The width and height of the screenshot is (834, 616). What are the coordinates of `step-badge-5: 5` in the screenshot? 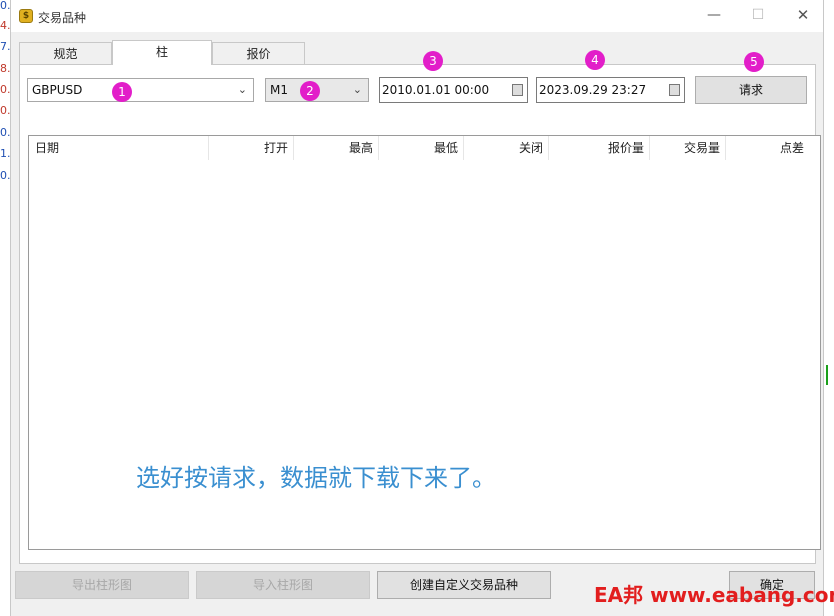 It's located at (754, 62).